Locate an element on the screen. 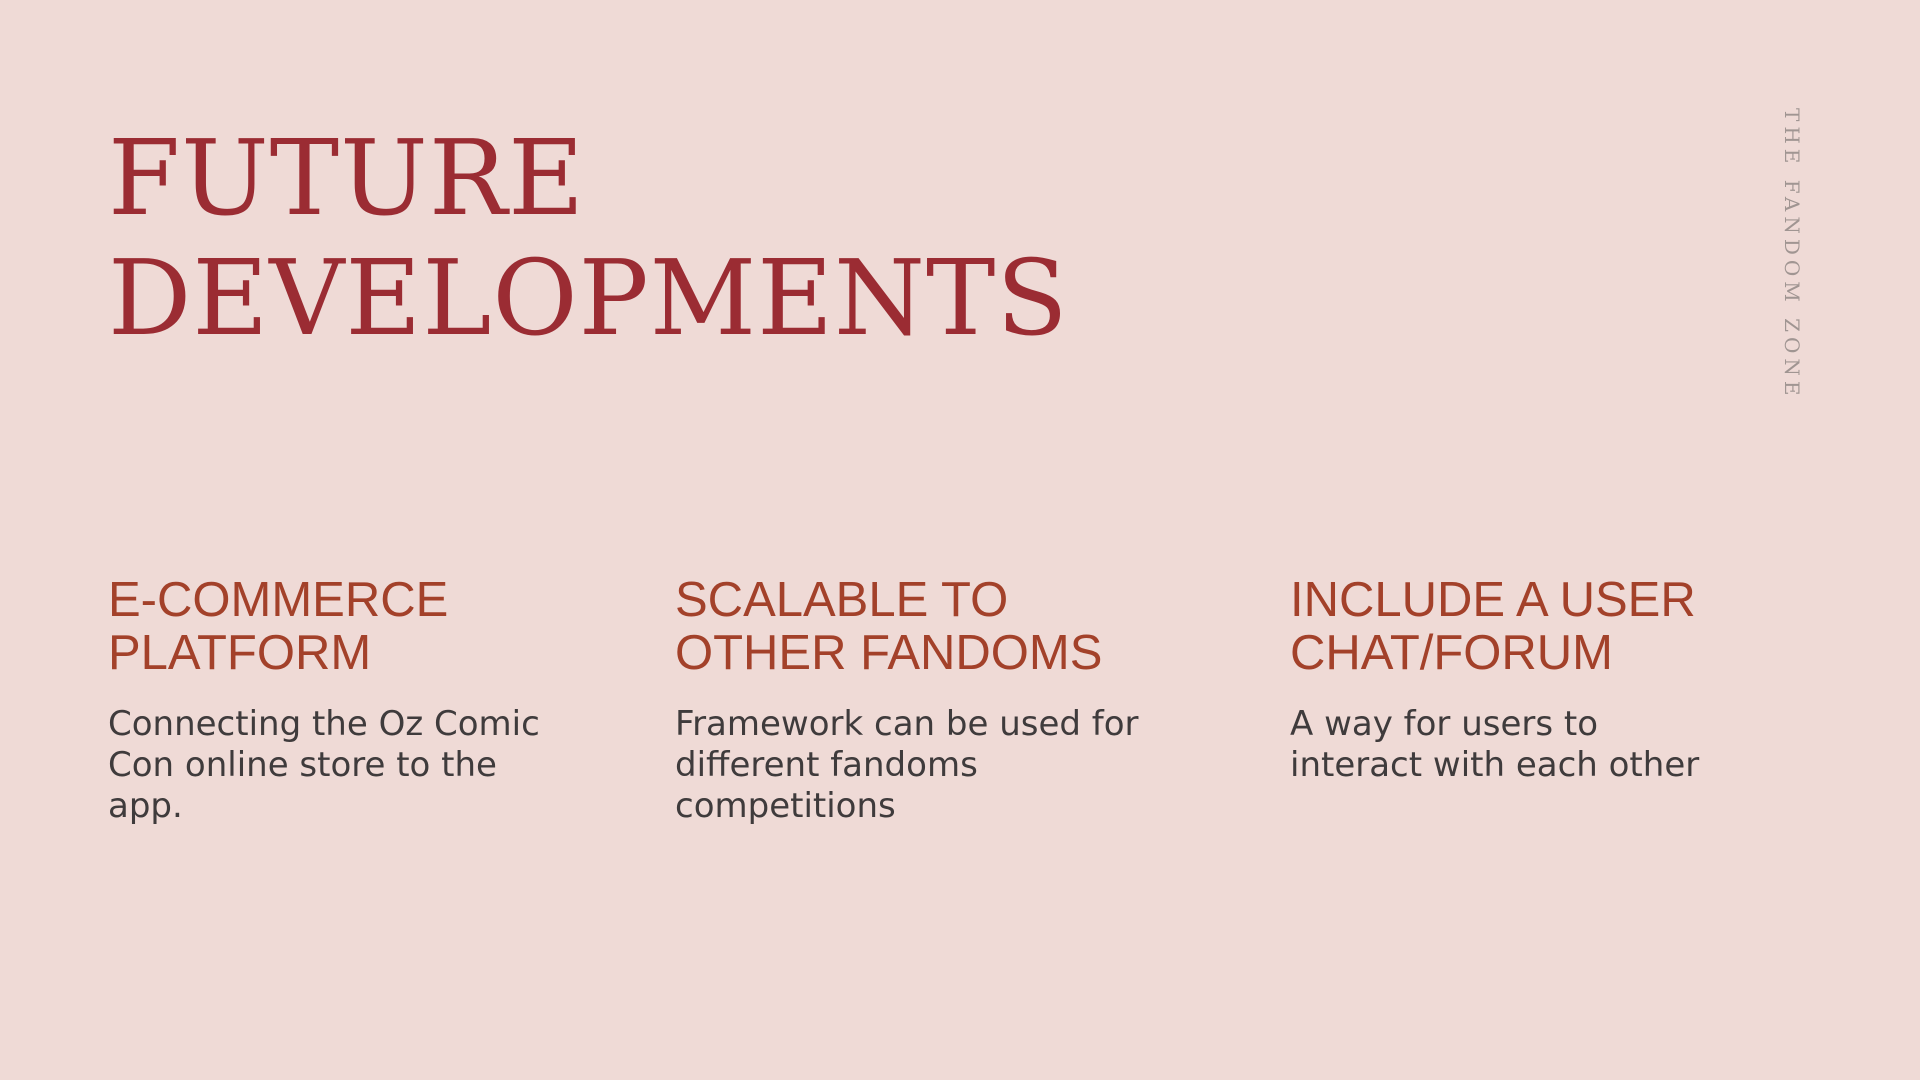  brand-vertical-label: THE FANDOM ZONE is located at coordinates (1792, 254).